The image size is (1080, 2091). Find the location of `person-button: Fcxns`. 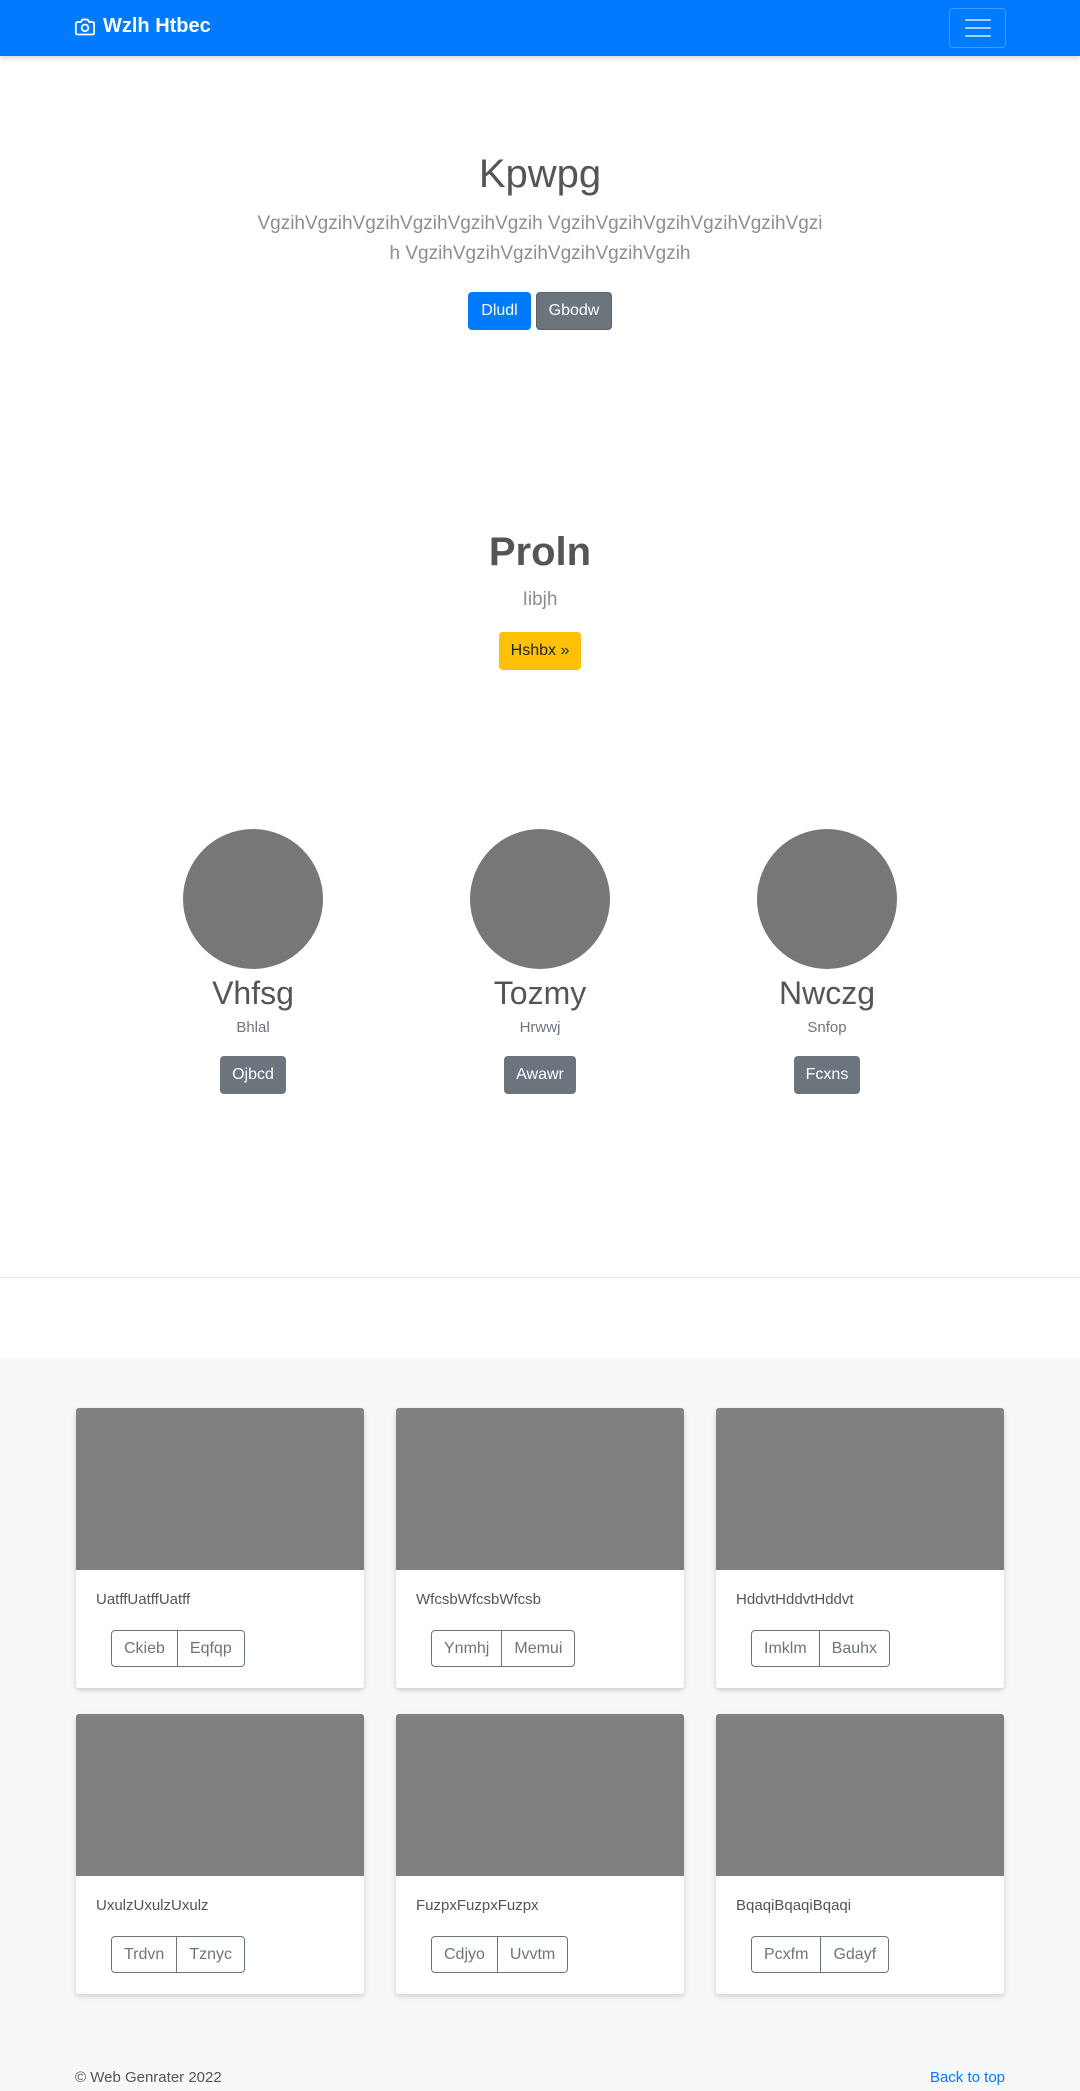

person-button: Fcxns is located at coordinates (827, 1075).